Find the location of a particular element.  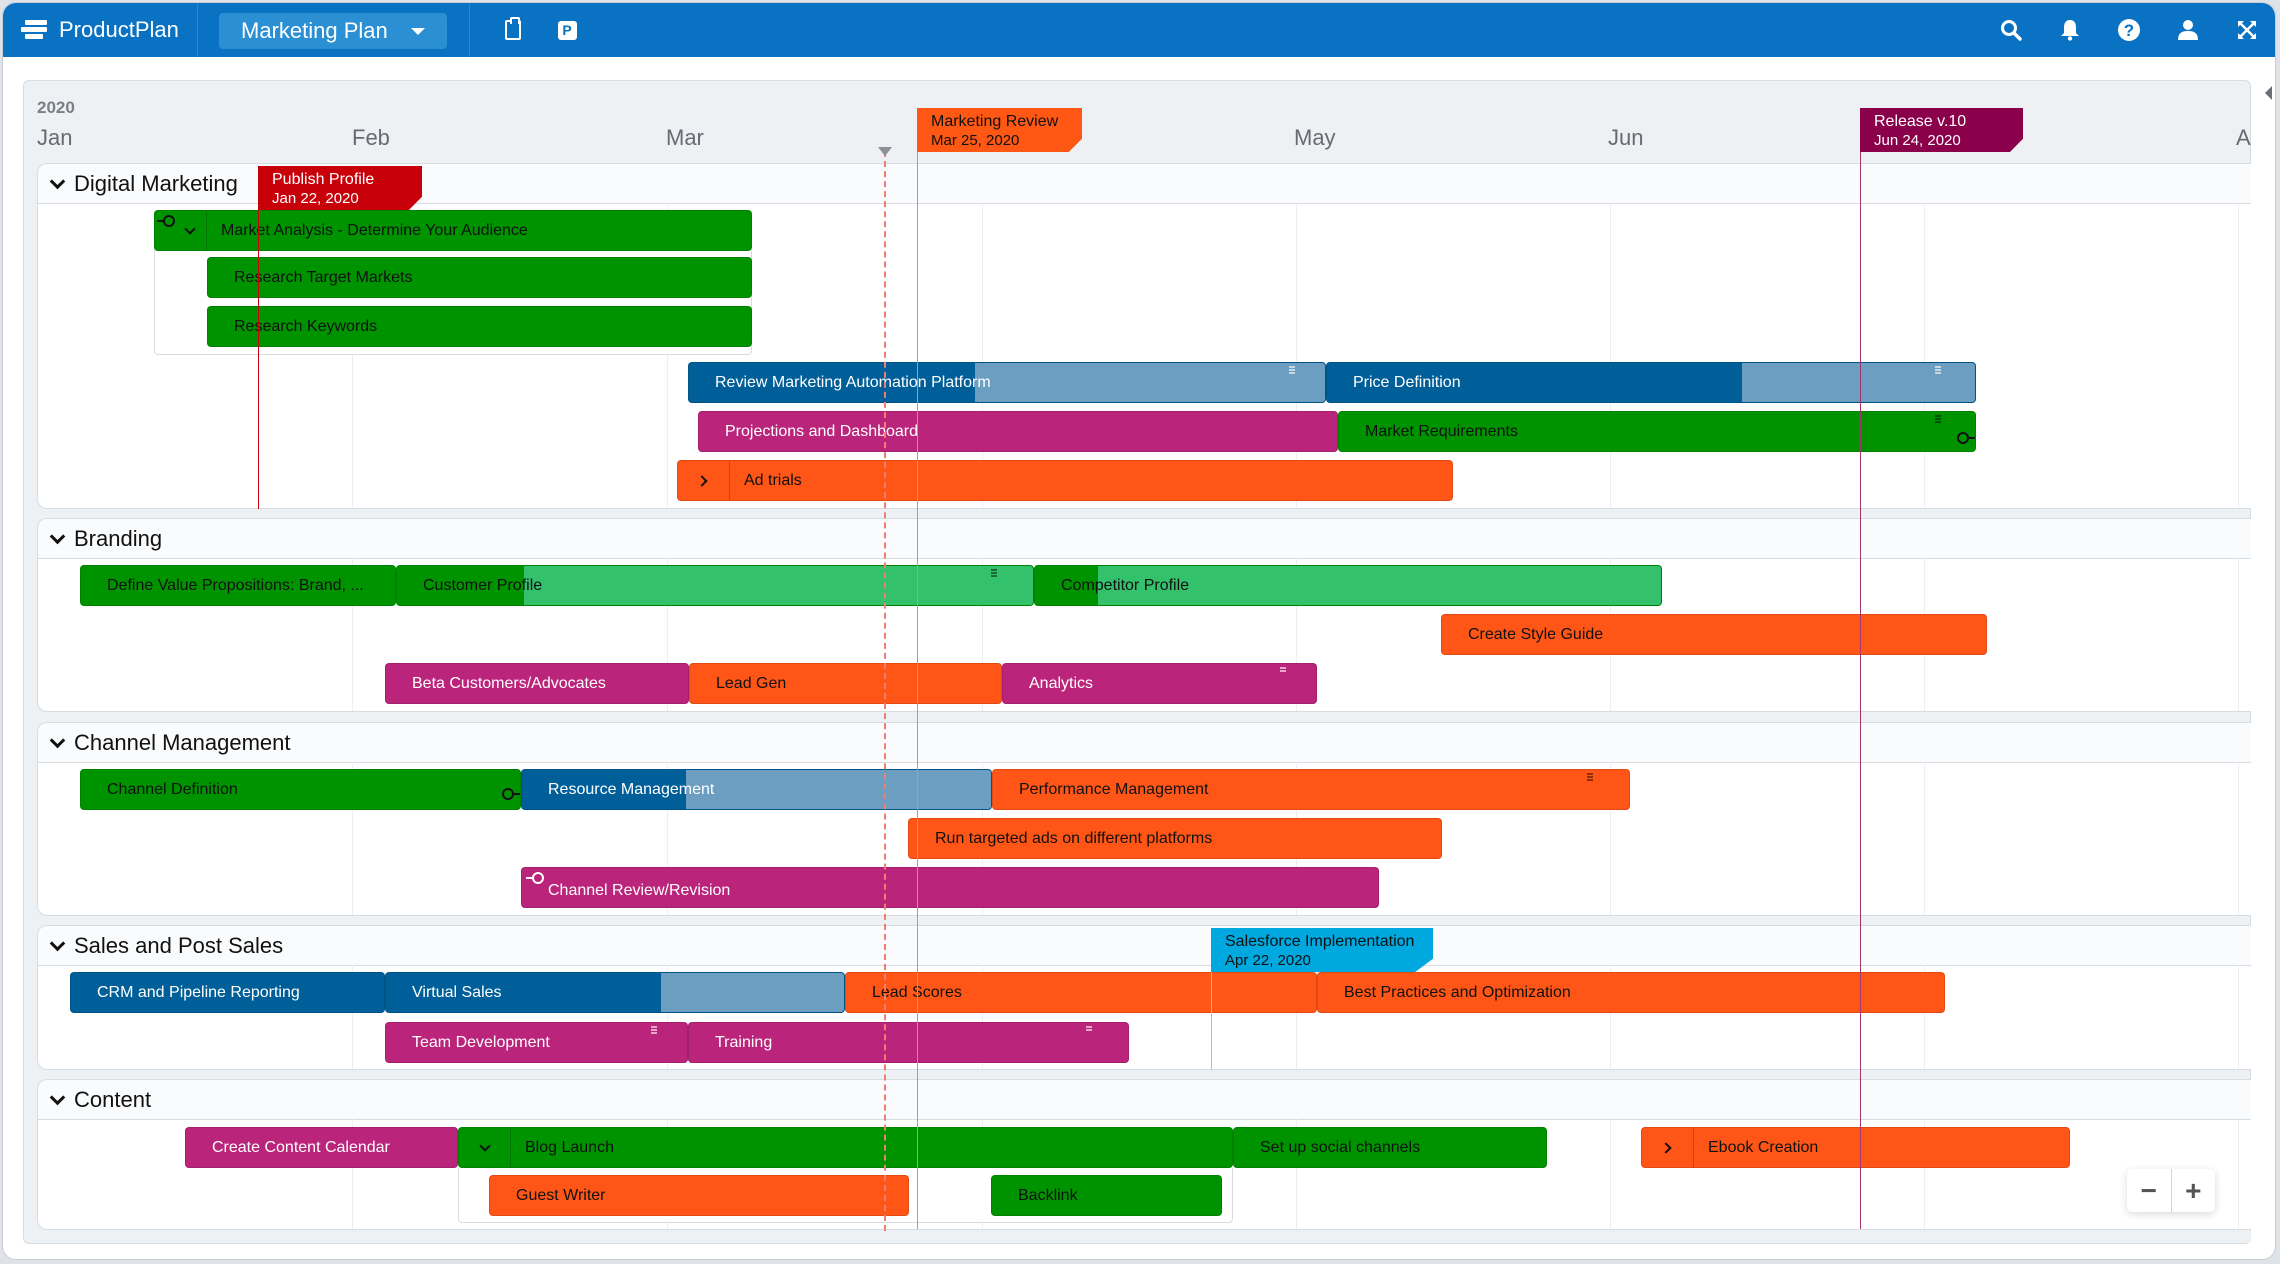

bar-competitor-profile: Competitor Profile is located at coordinates (1348, 585).